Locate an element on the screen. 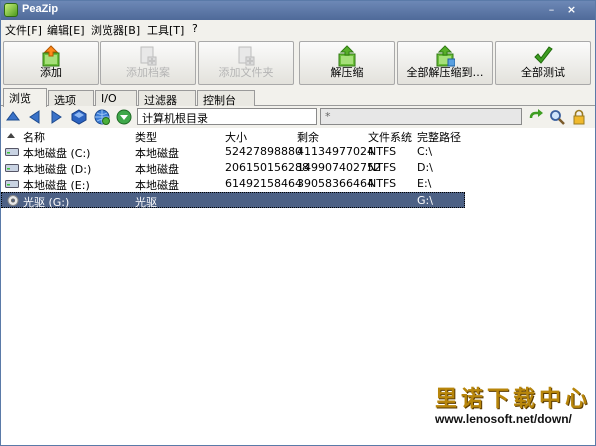  test-all-button: 全部测试 is located at coordinates (543, 63).